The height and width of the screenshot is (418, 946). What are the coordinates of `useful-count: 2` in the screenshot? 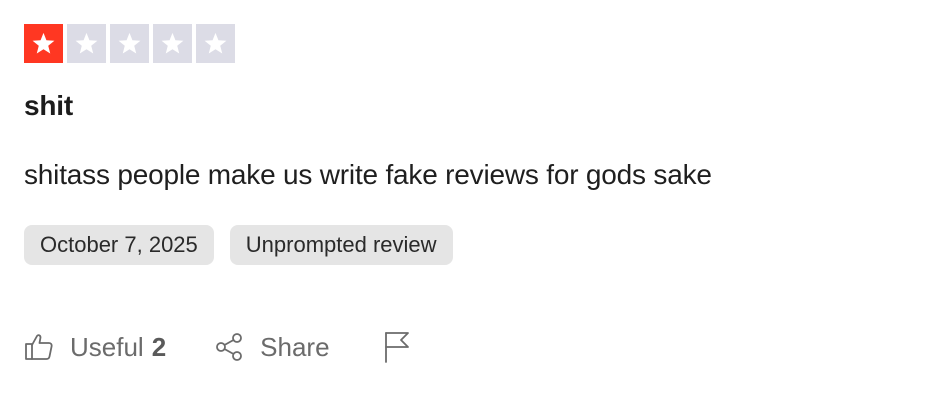 It's located at (159, 346).